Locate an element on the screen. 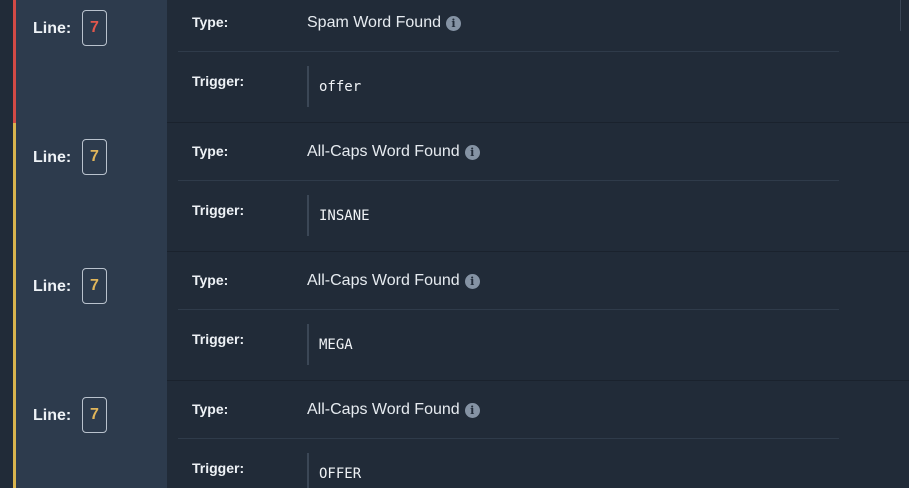 The width and height of the screenshot is (909, 488). trigger-value: OFFER is located at coordinates (334, 470).